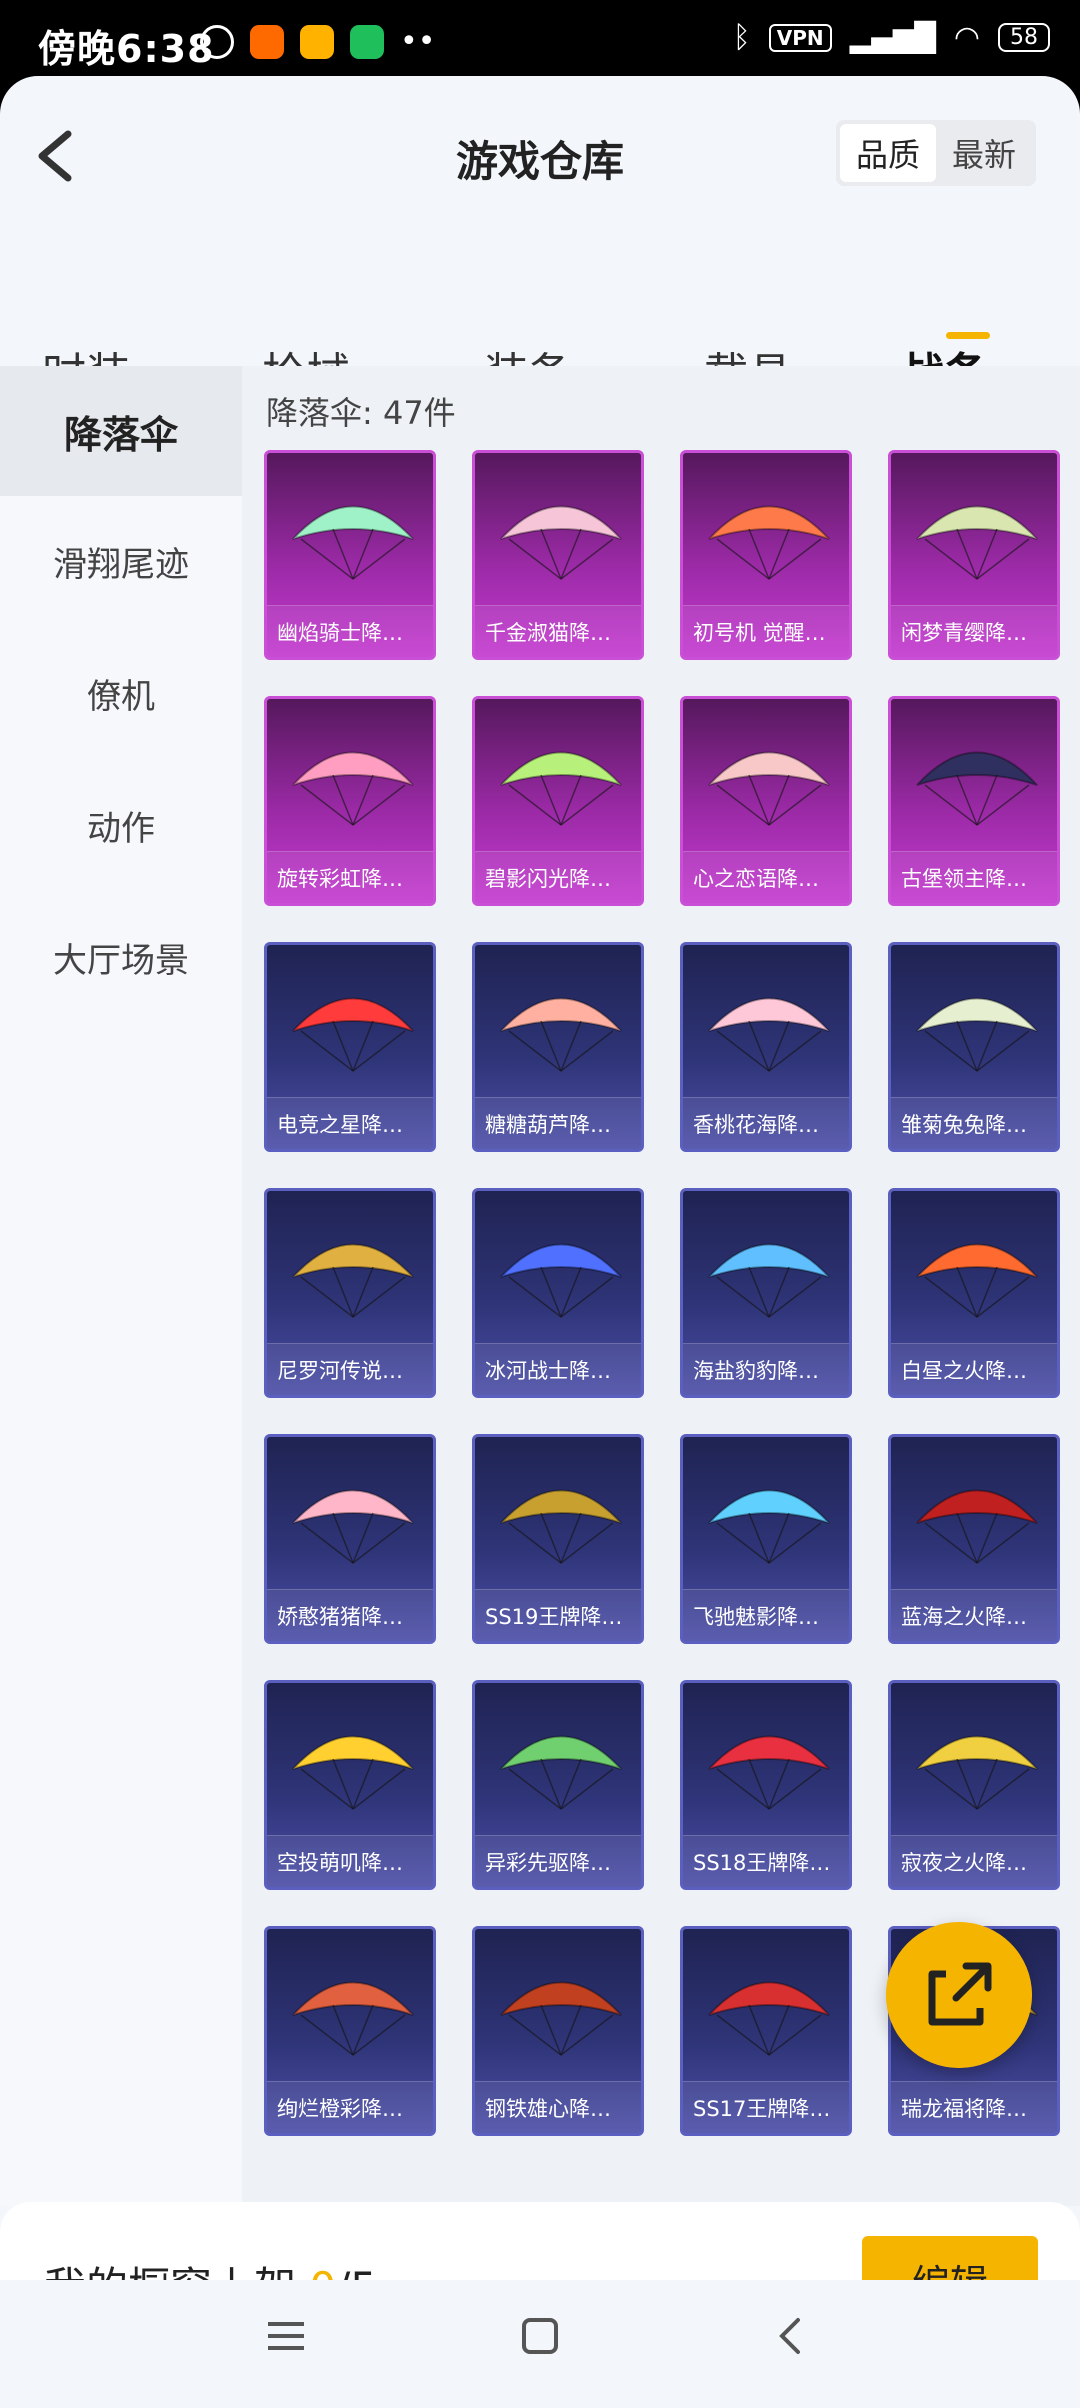  I want to click on sort-latest-button: 最新, so click(984, 153).